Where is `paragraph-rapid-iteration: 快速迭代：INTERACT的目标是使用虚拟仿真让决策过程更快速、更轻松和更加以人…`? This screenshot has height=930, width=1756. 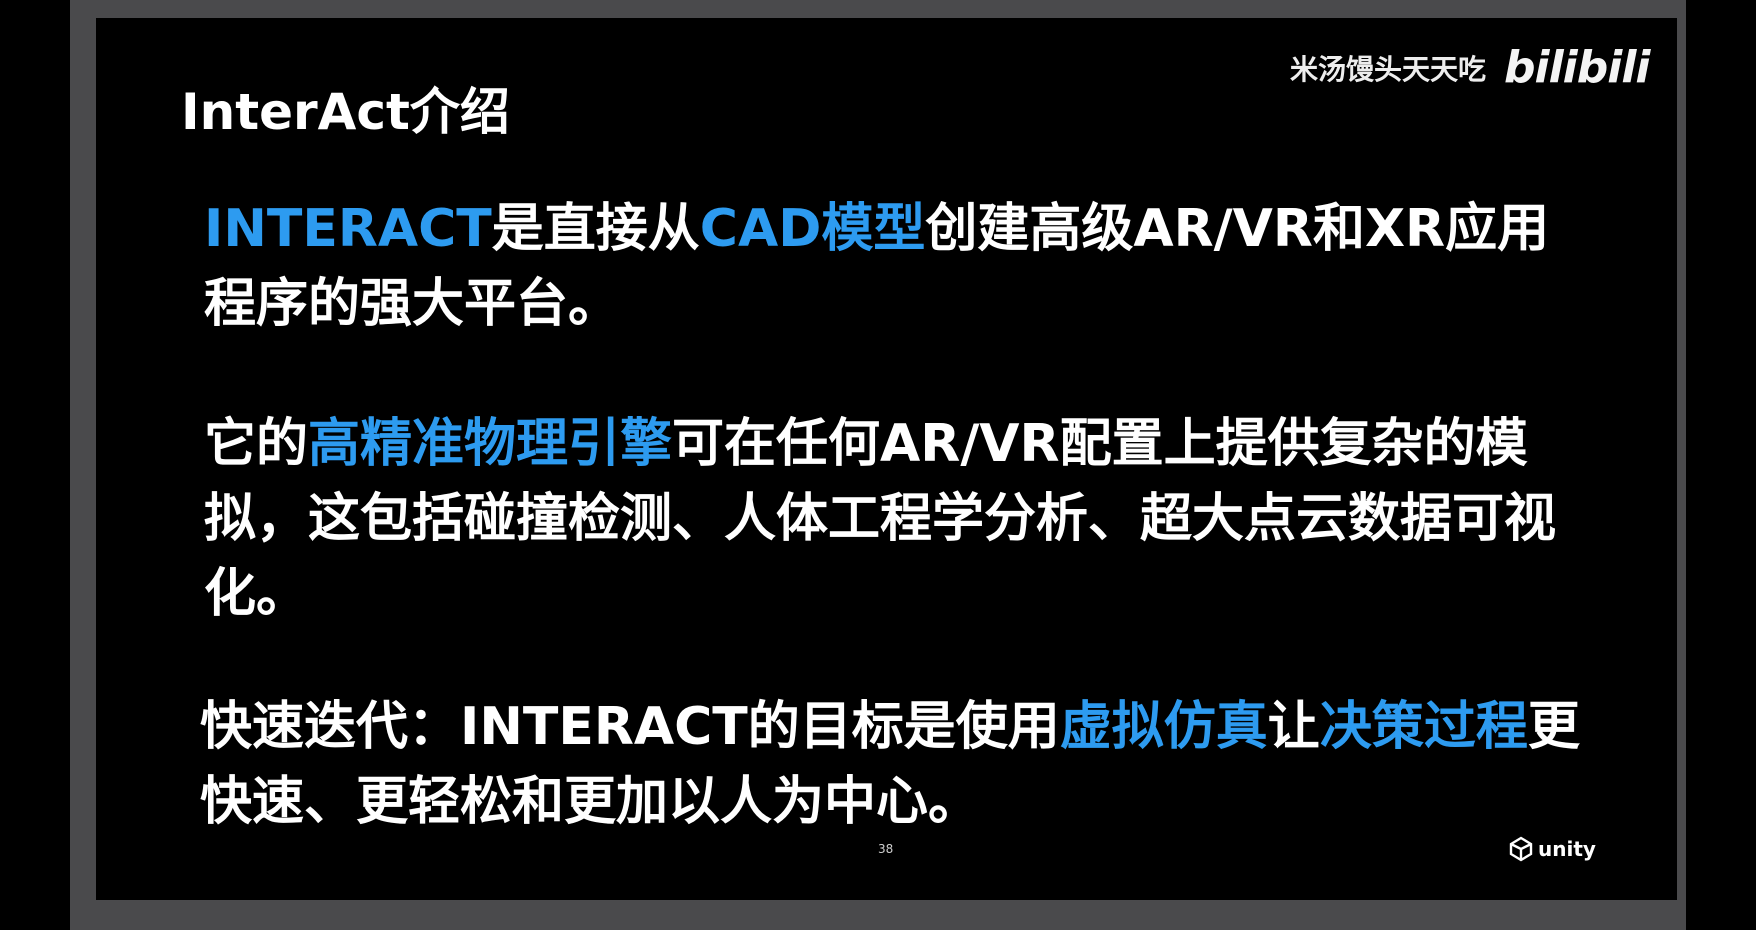
paragraph-rapid-iteration: 快速迭代：INTERACT的目标是使用虚拟仿真让决策过程更快速、更轻松和更加以人… is located at coordinates (890, 765).